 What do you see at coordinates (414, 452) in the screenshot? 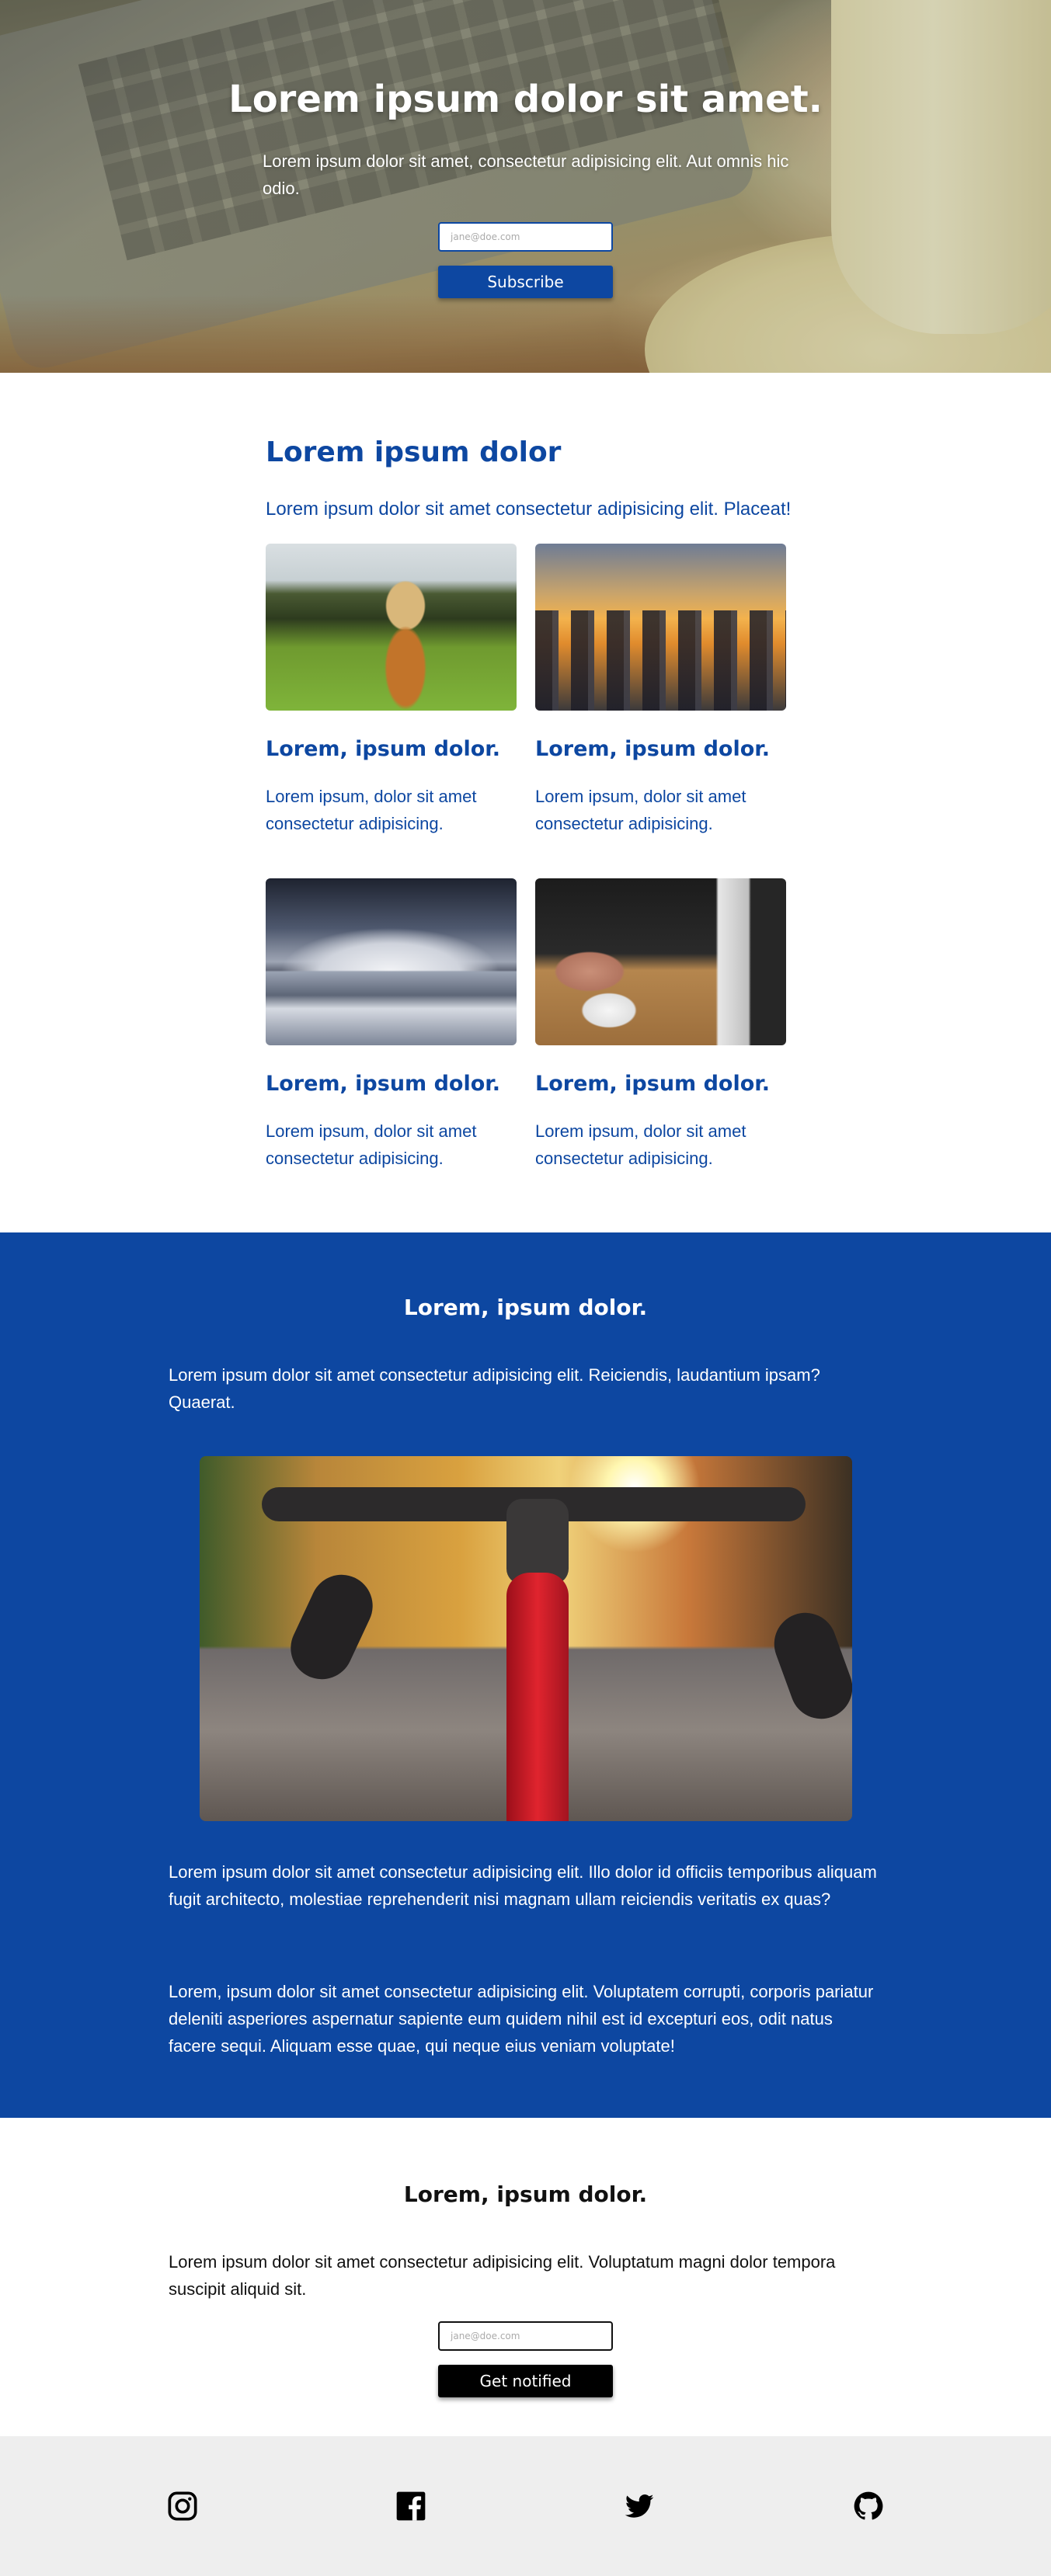
I see `features-heading: Lorem ipsum dolor` at bounding box center [414, 452].